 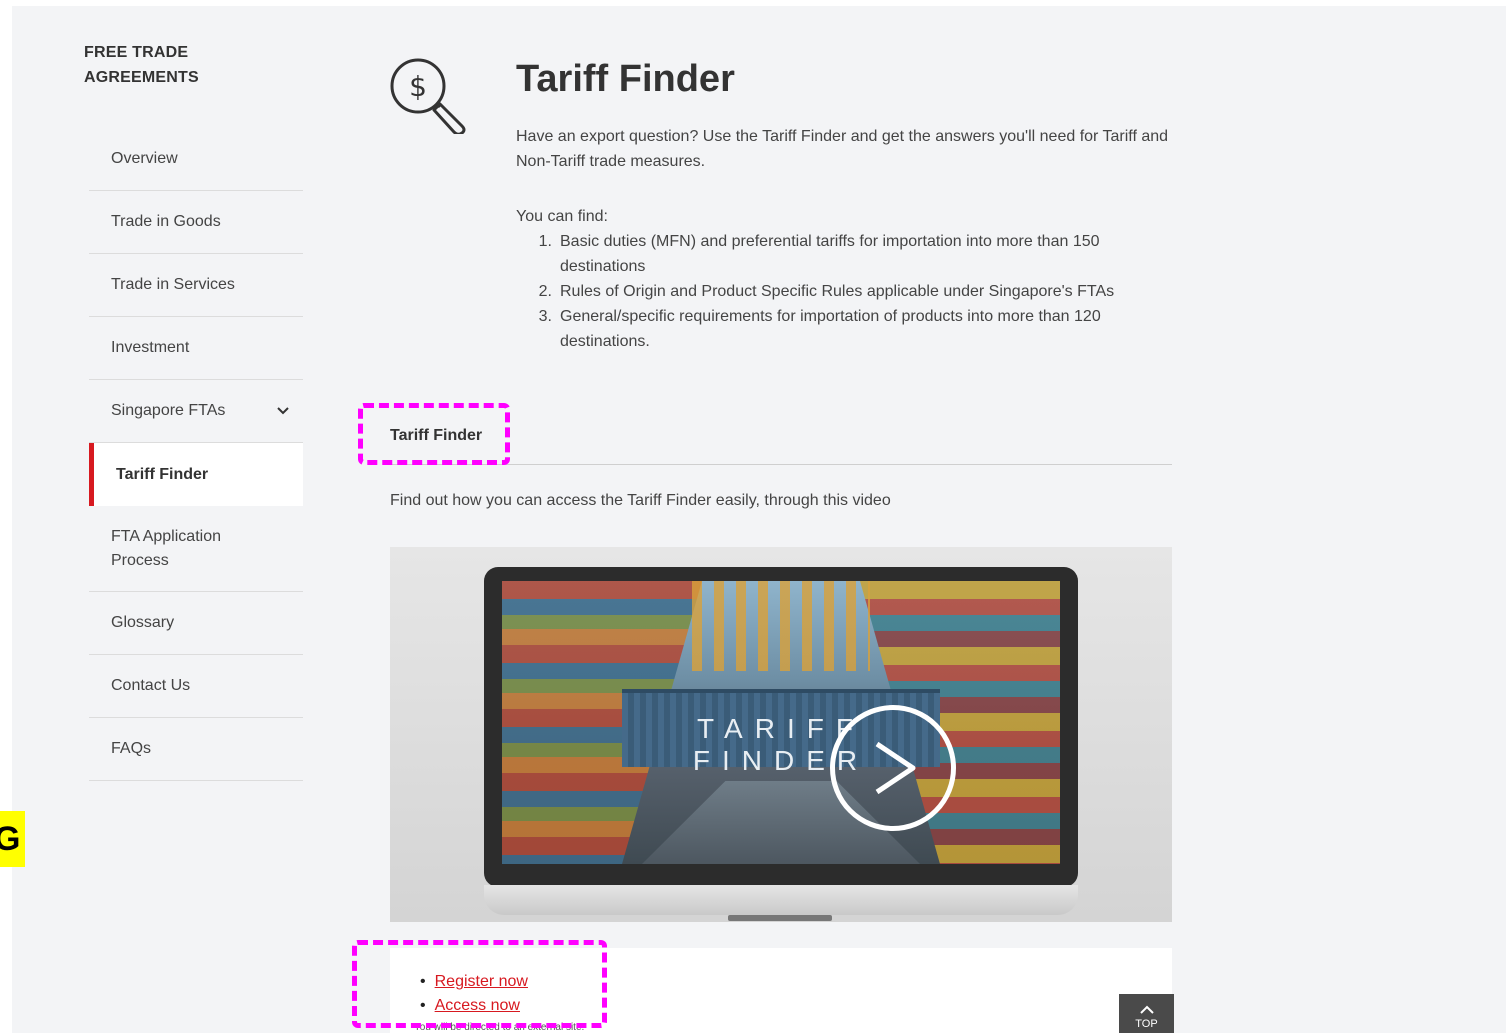 I want to click on page-title: Tariff Finder, so click(x=625, y=79).